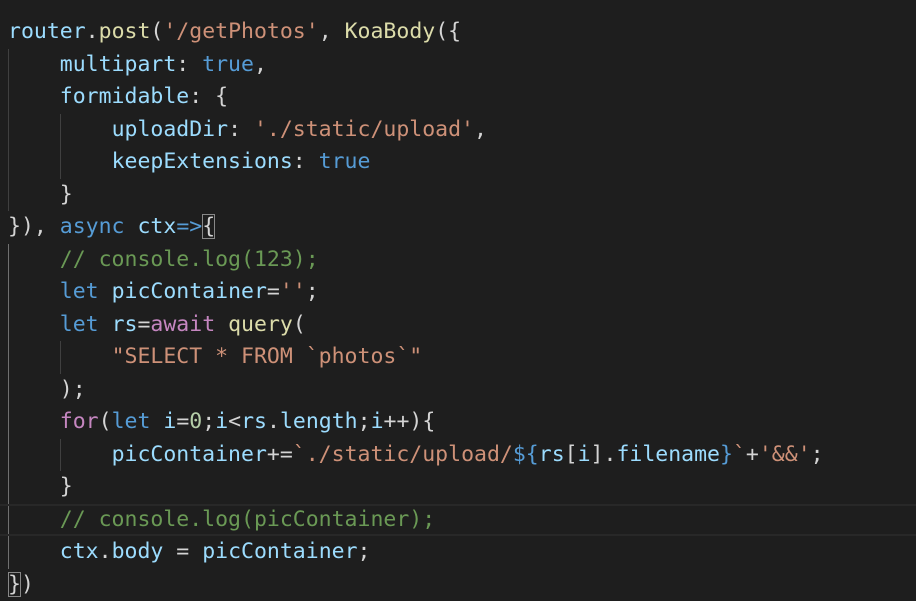  I want to click on code-token: :, so click(305, 161).